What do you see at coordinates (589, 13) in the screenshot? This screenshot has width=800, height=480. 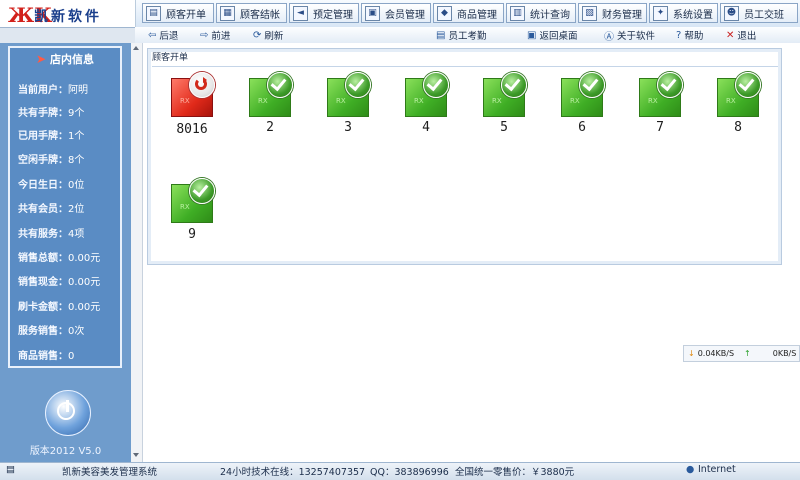 I see `finance-icon: ▧` at bounding box center [589, 13].